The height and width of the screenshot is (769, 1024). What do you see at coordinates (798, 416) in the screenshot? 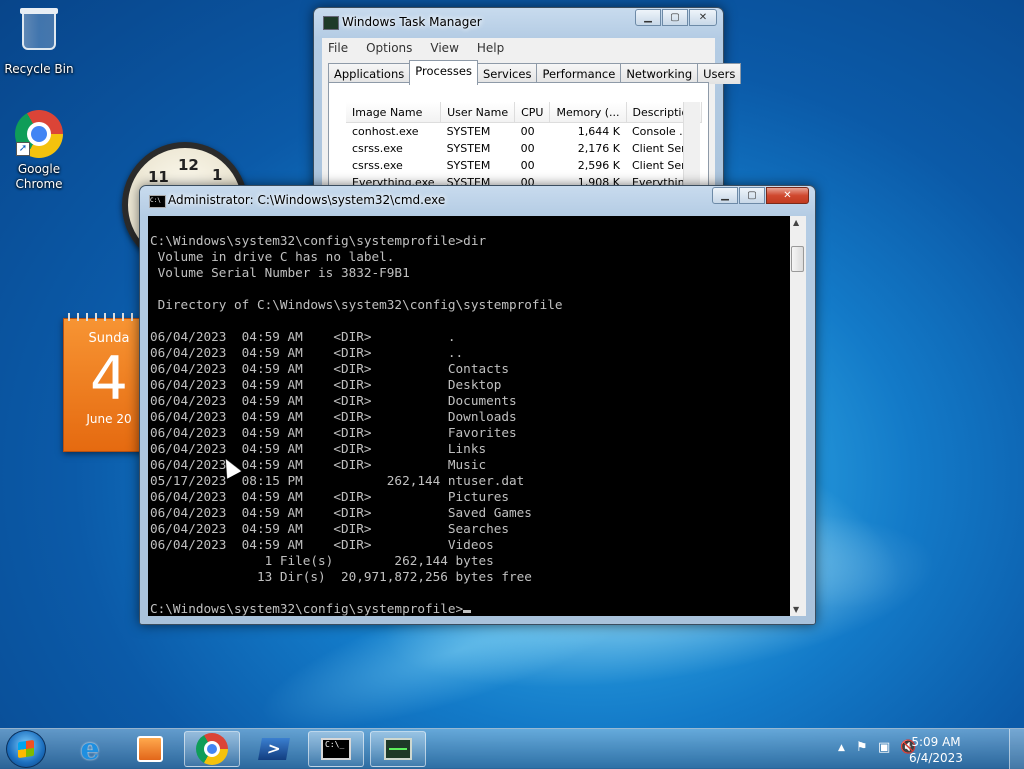
I see `console-scrollbar: ▲ ▼` at bounding box center [798, 416].